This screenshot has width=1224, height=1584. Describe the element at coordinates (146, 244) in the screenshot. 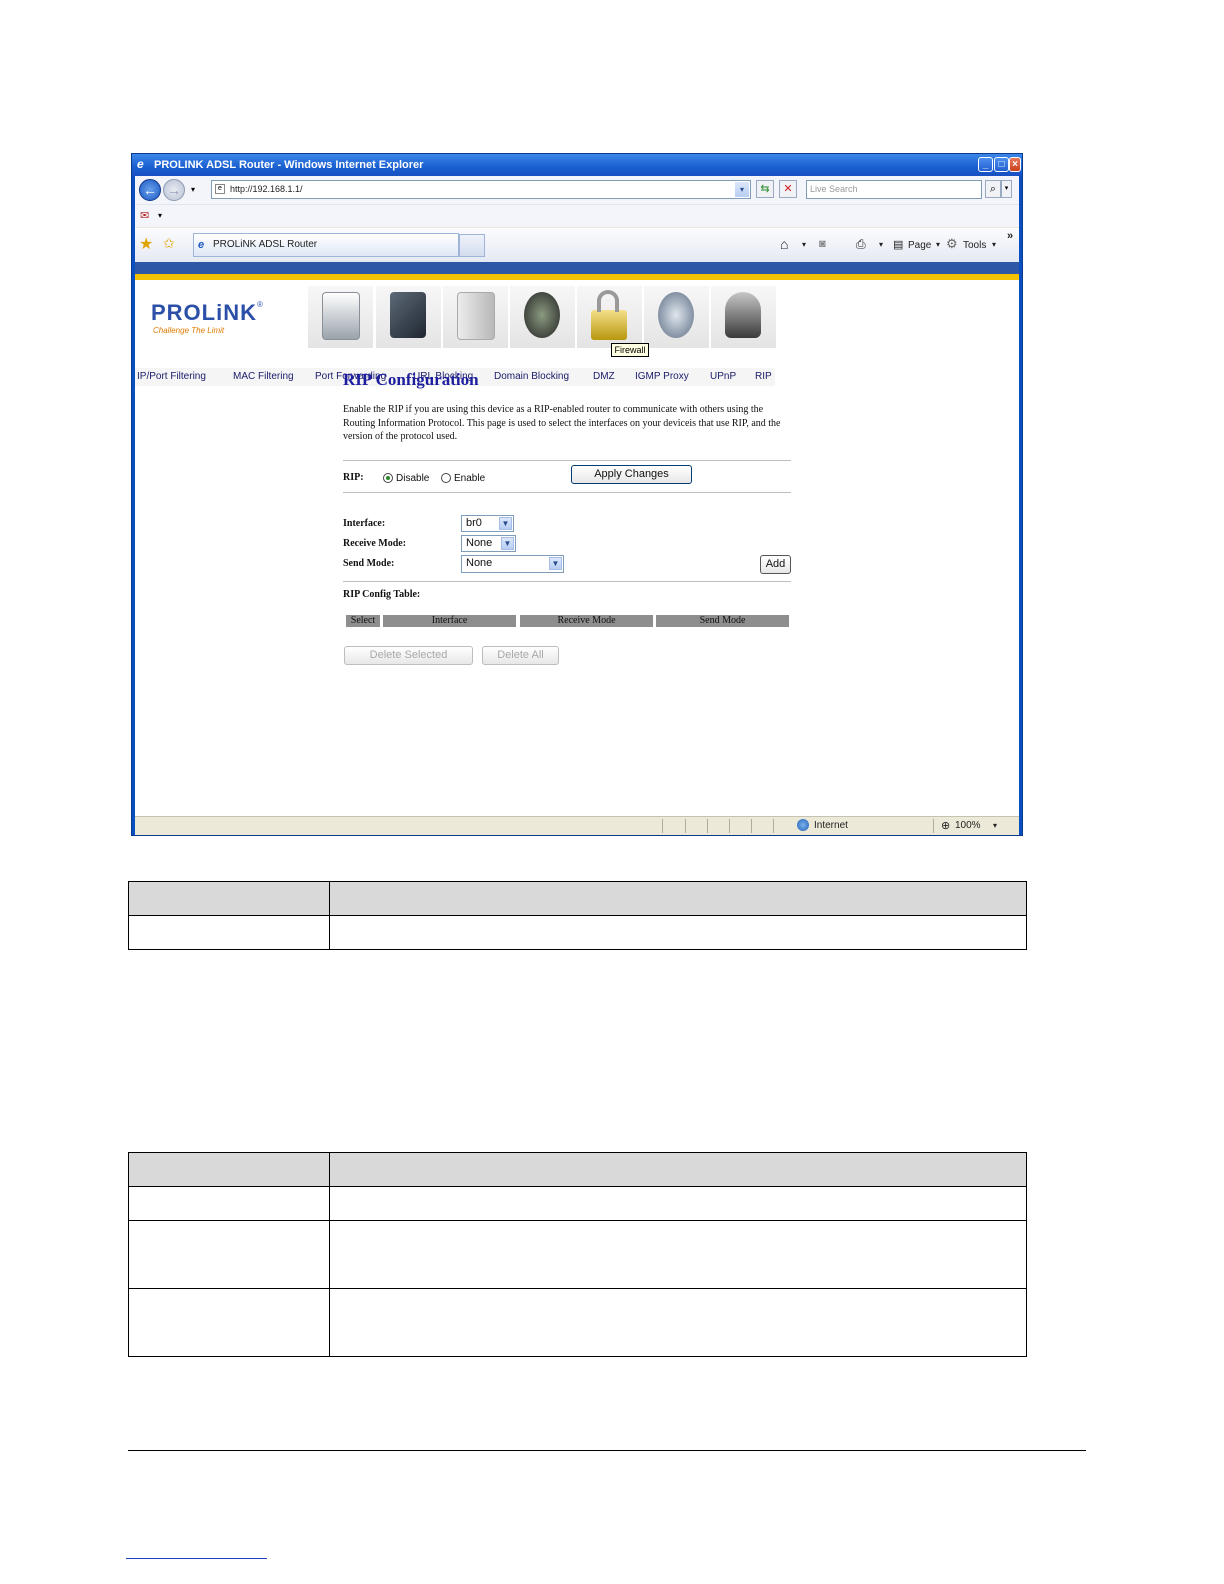

I see `favorites-star-icon: ★` at that location.